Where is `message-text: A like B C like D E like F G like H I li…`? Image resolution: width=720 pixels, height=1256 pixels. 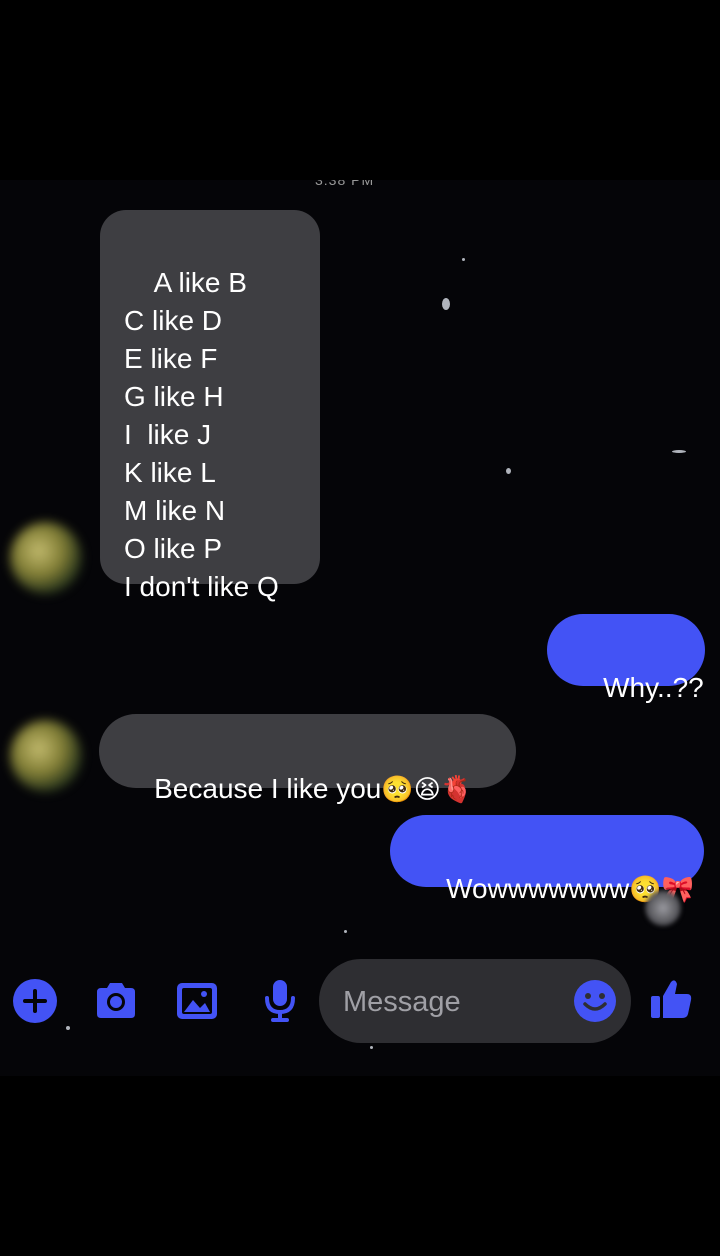 message-text: A like B C like D E like F G like H I li… is located at coordinates (201, 434).